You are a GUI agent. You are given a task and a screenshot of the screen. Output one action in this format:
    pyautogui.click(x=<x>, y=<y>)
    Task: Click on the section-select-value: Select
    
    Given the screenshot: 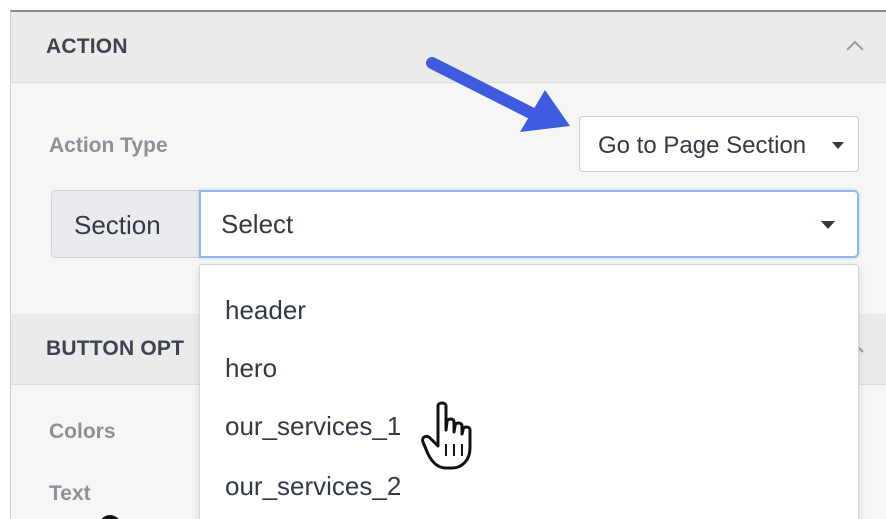 What is the action you would take?
    pyautogui.click(x=257, y=224)
    